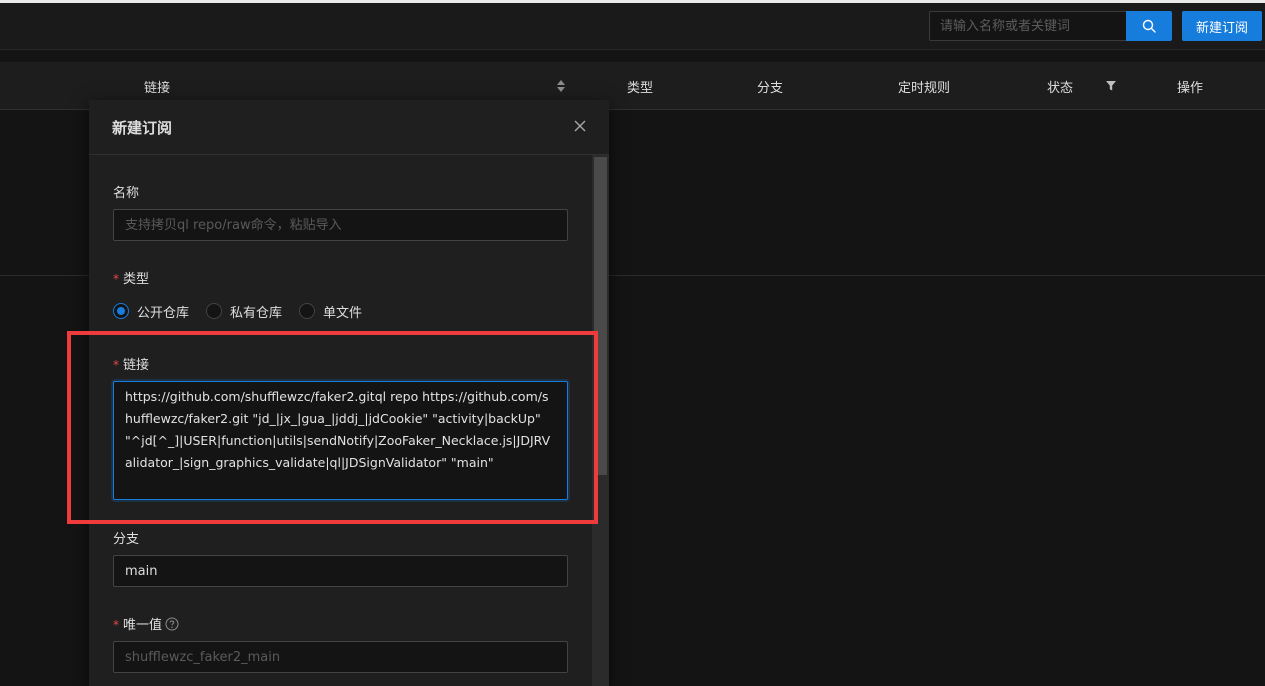  What do you see at coordinates (163, 313) in the screenshot?
I see `radio-label: 公开仓库` at bounding box center [163, 313].